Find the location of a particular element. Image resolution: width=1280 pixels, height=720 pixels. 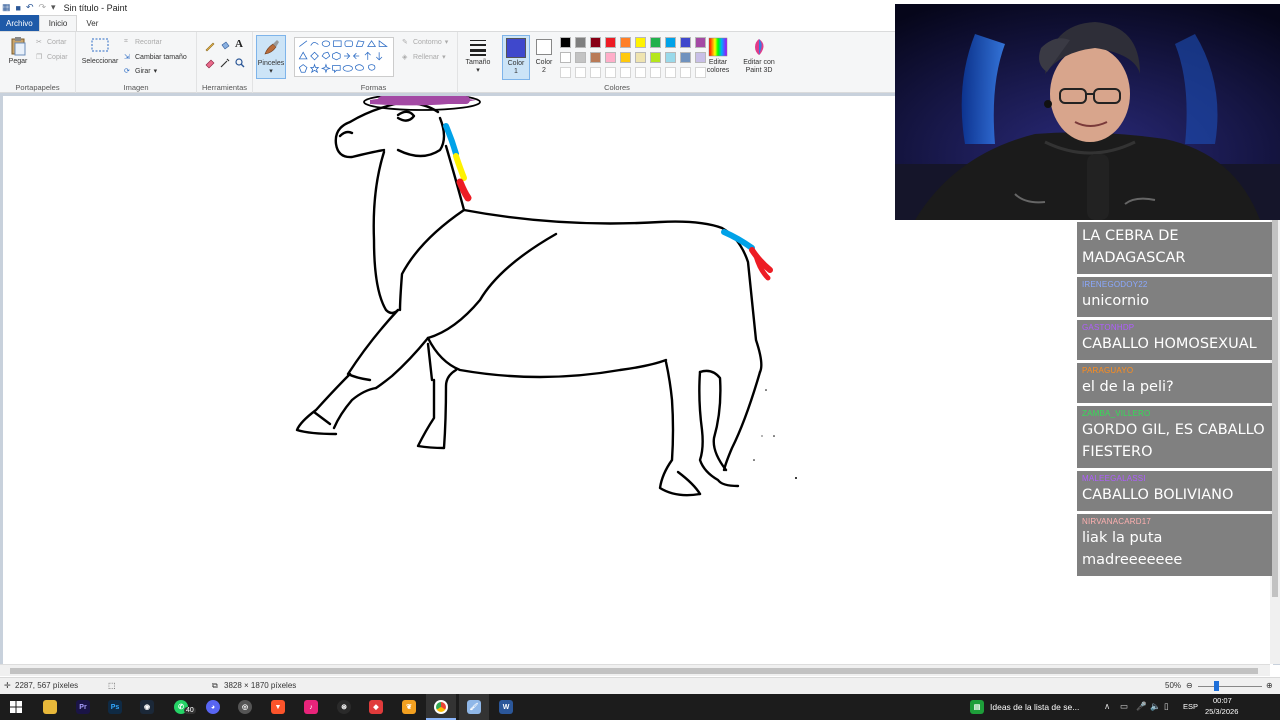

language-indicator: ESP is located at coordinates (1190, 706).